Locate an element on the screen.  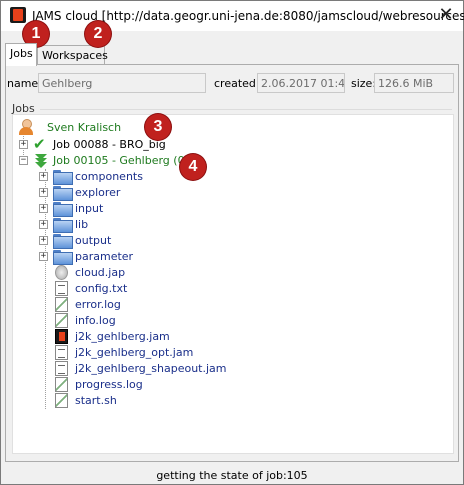
tree-job-node-selected: − Job 00105 - Gehlberg (0%) is located at coordinates (149, 161).